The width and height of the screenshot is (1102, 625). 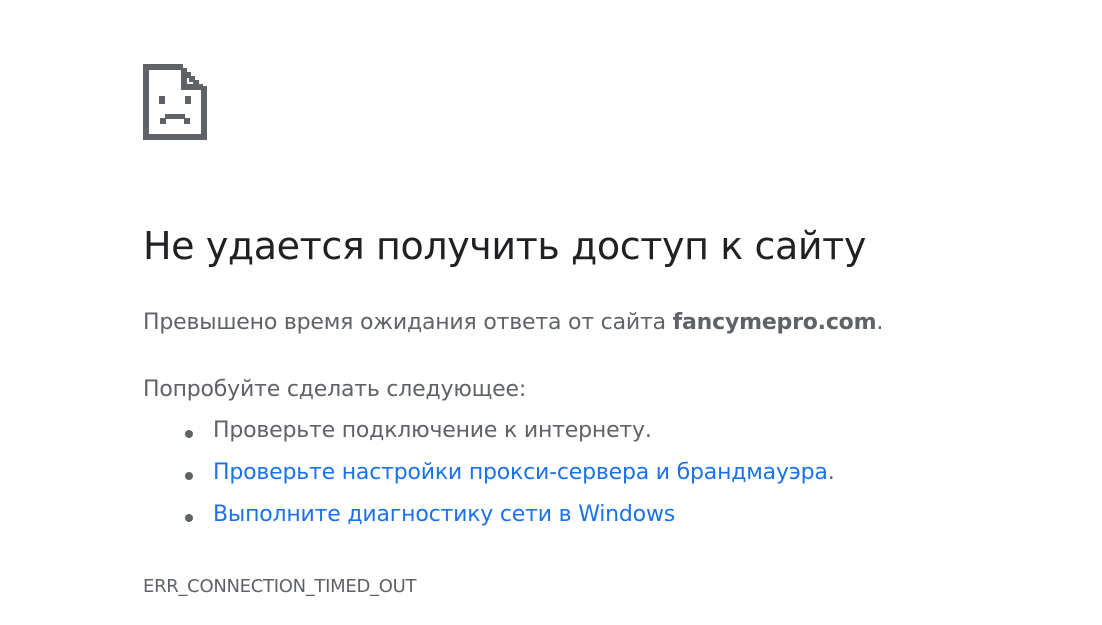 What do you see at coordinates (280, 586) in the screenshot?
I see `error-code: ERR_CONNECTION_TIMED_OUT` at bounding box center [280, 586].